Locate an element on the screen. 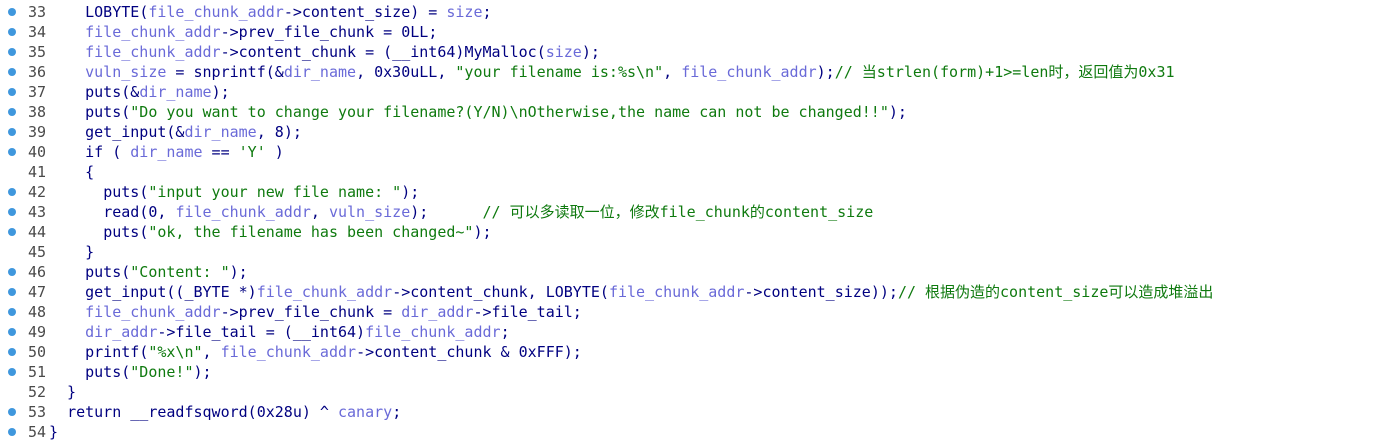 The width and height of the screenshot is (1397, 444). code-token: } is located at coordinates (72, 252).